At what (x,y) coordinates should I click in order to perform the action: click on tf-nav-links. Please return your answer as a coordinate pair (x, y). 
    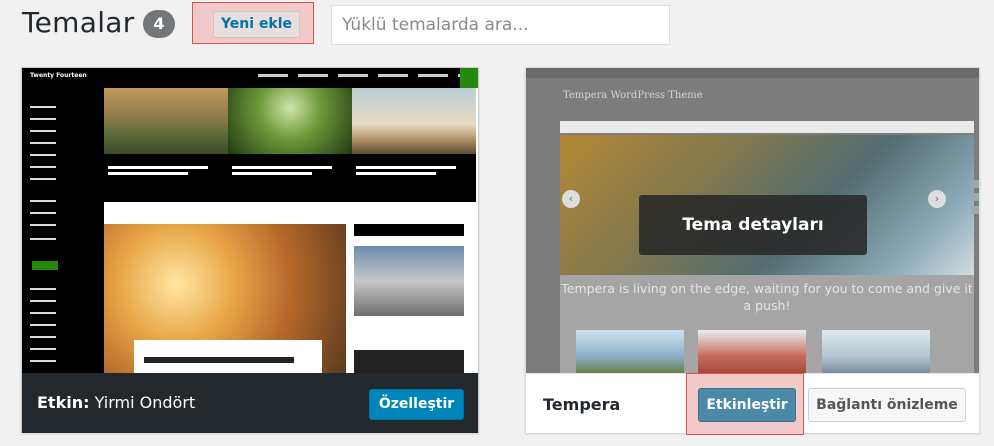
    Looking at the image, I should click on (368, 75).